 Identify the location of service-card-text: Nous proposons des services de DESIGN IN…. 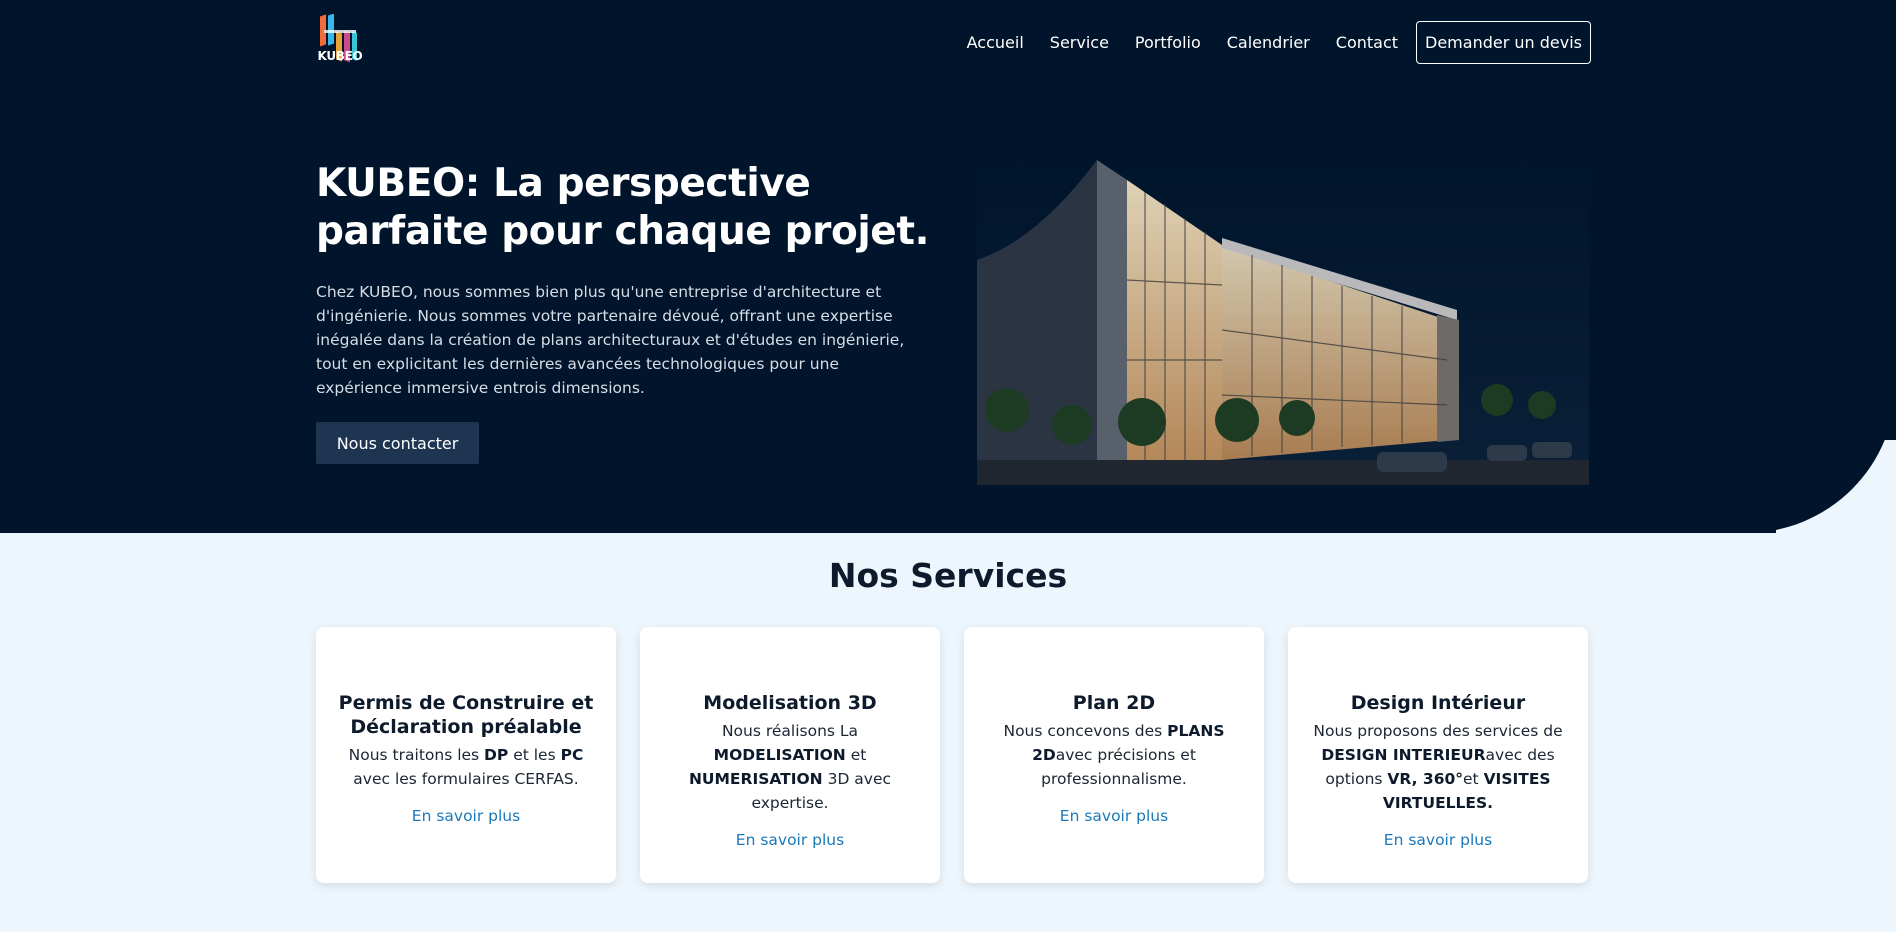
(1438, 767).